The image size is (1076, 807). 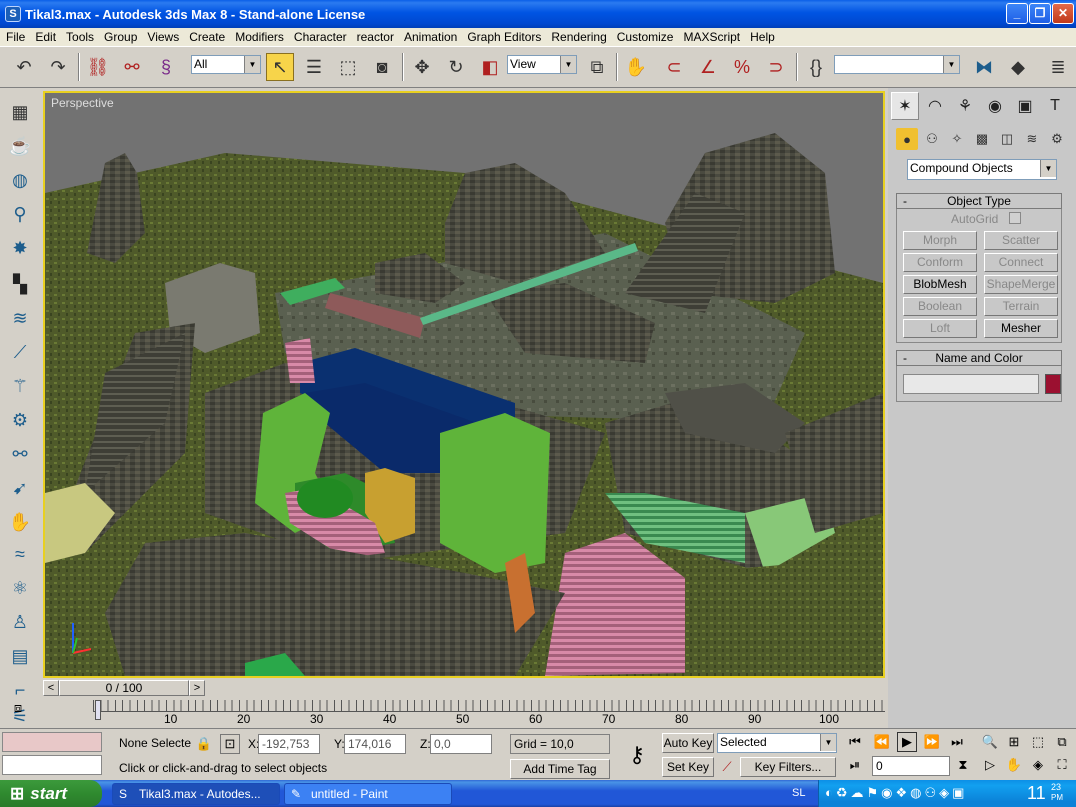 What do you see at coordinates (280, 67) in the screenshot?
I see `select-object-icon: ↖` at bounding box center [280, 67].